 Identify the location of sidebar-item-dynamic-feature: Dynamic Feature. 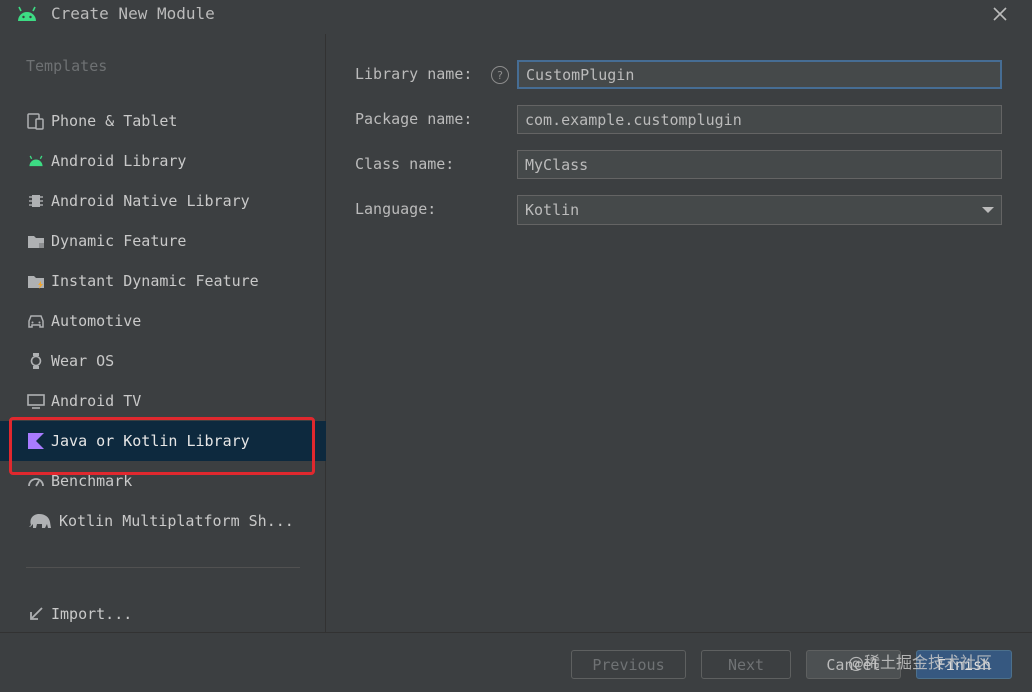
(163, 241).